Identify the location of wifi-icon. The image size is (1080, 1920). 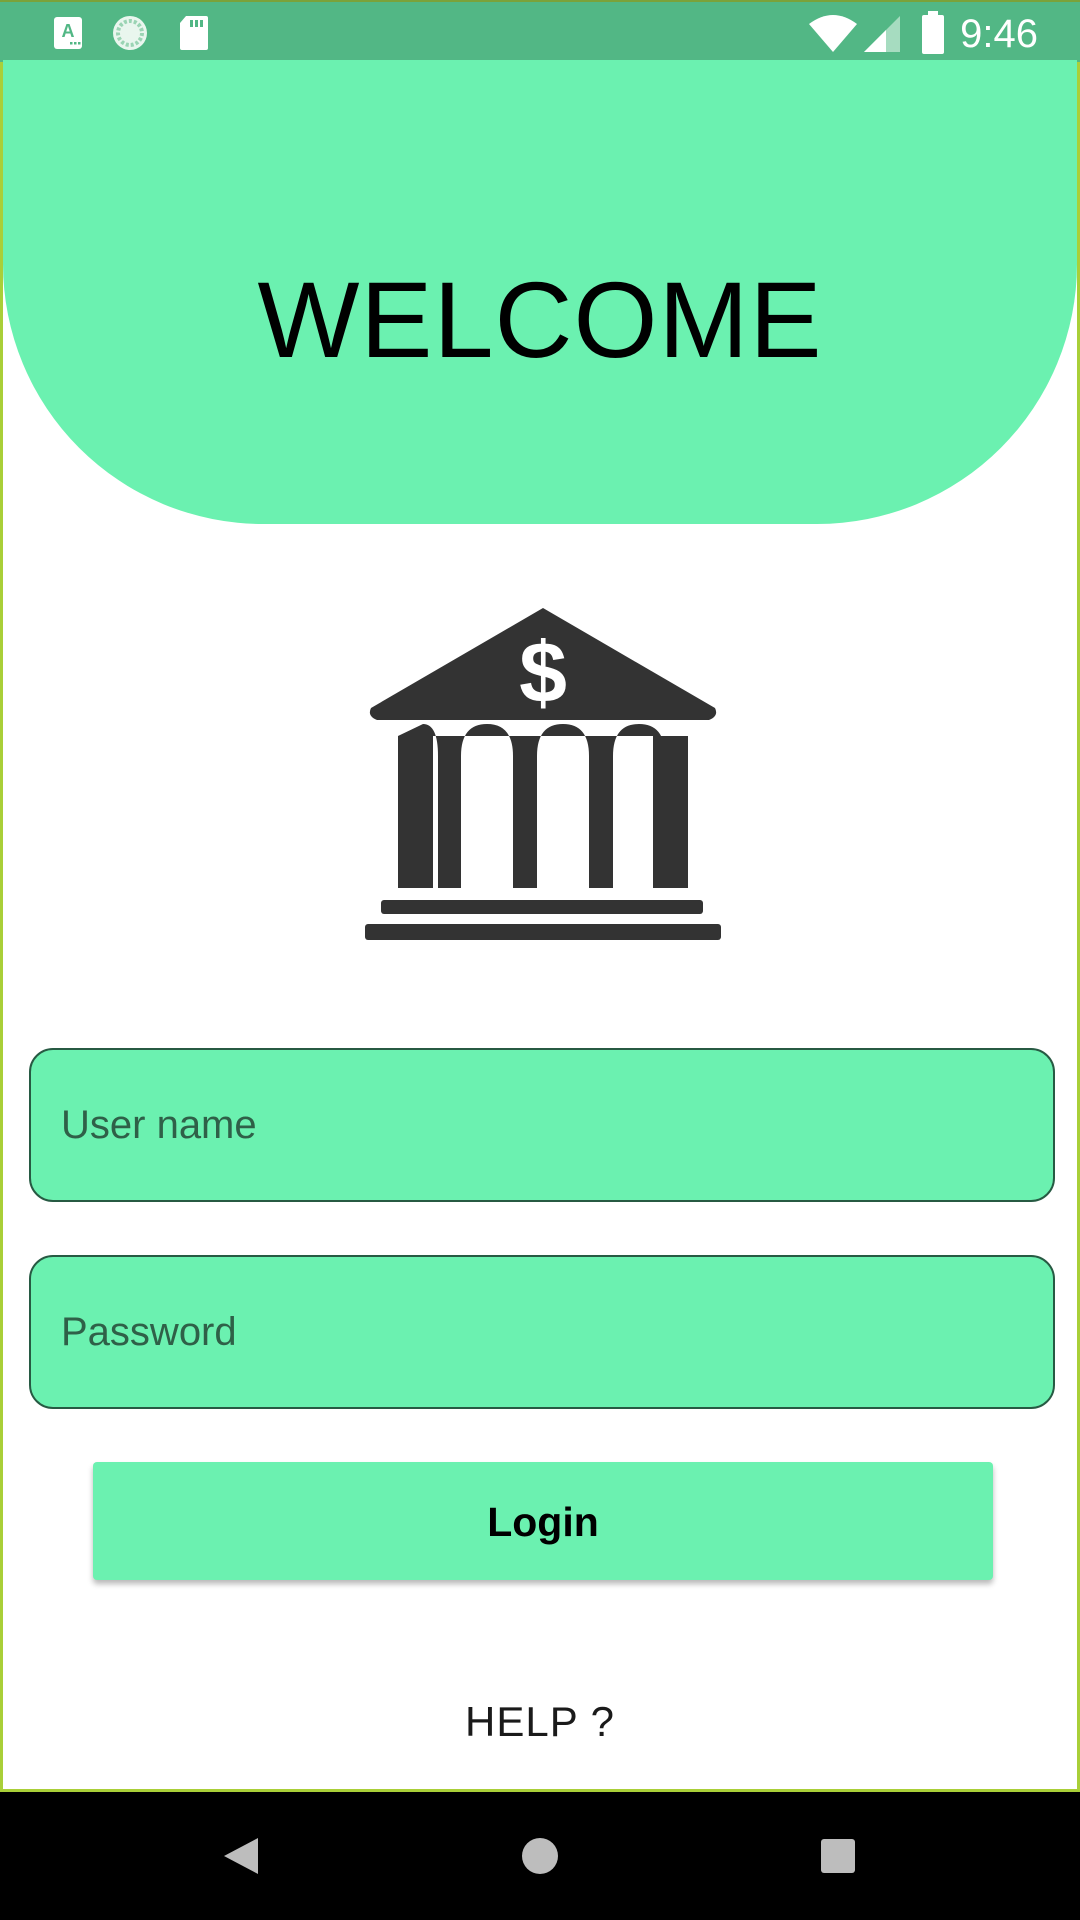
(833, 36).